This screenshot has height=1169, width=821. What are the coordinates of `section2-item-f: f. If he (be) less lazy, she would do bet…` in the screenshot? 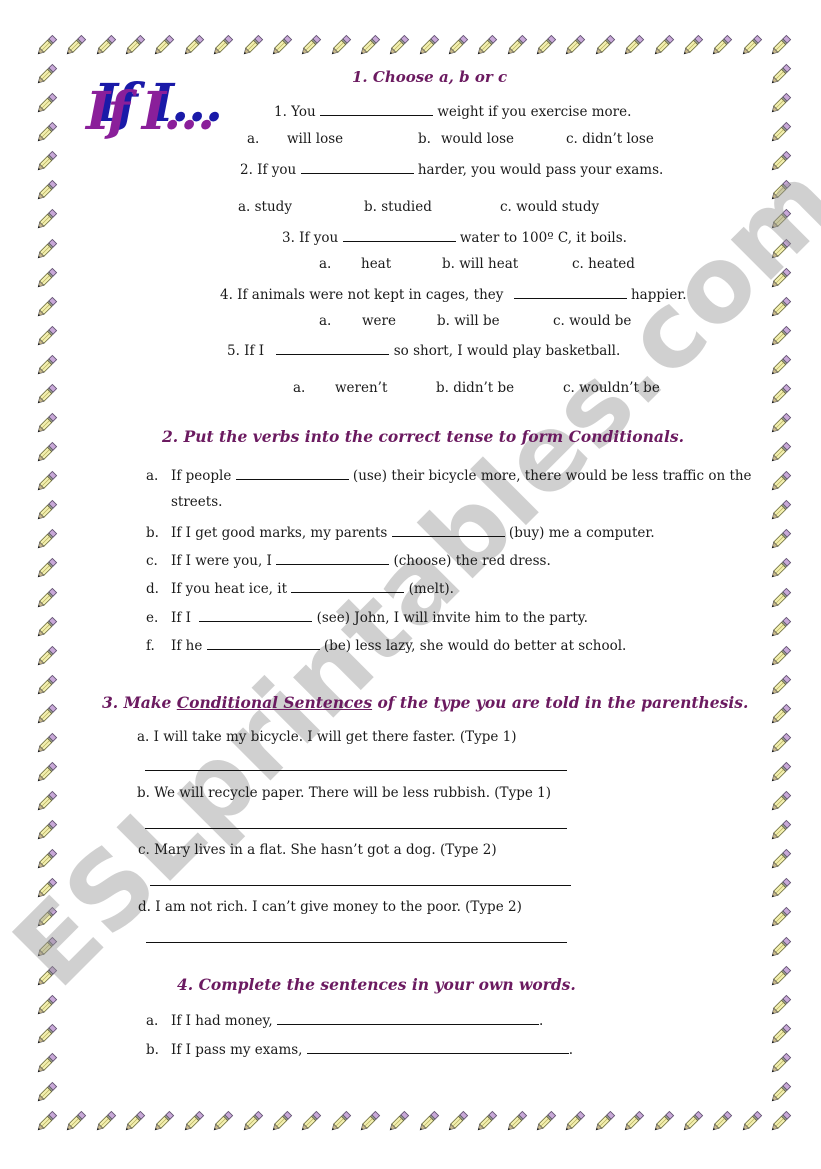 It's located at (386, 646).